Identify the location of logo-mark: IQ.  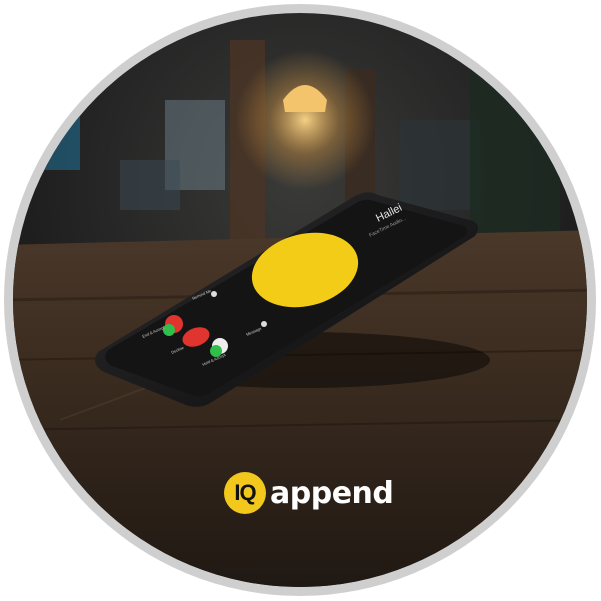
(245, 493).